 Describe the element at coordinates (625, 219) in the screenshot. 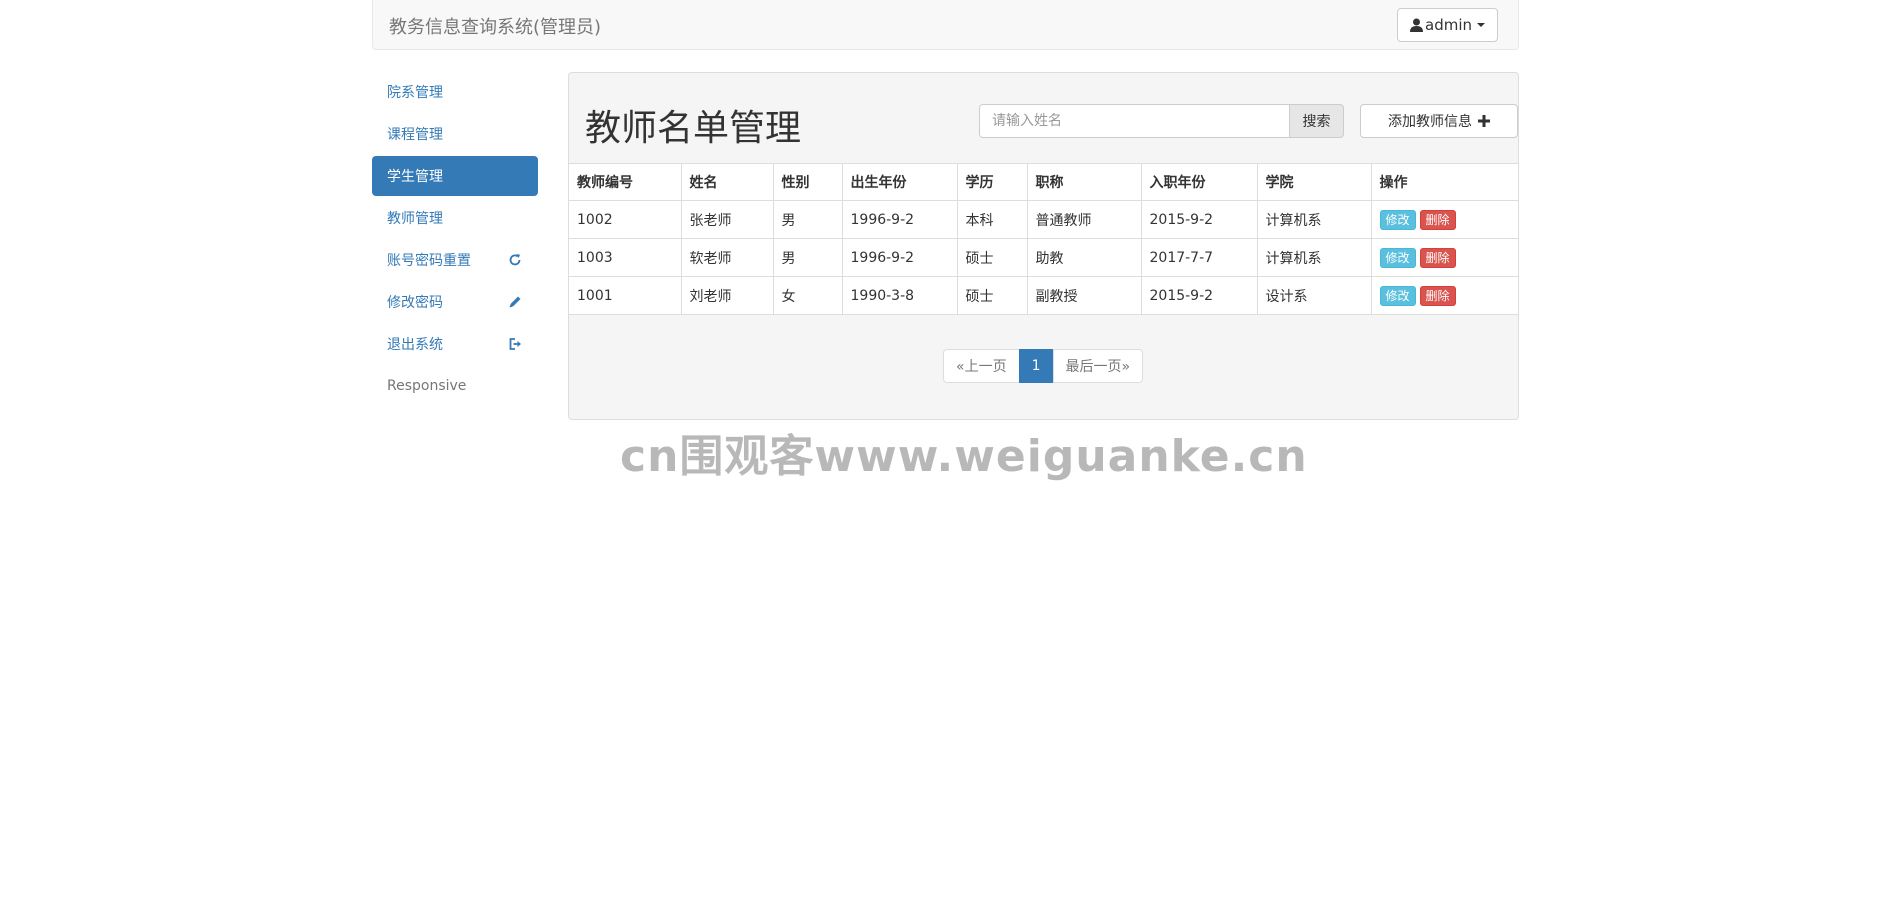

I see `cell: 1002` at that location.